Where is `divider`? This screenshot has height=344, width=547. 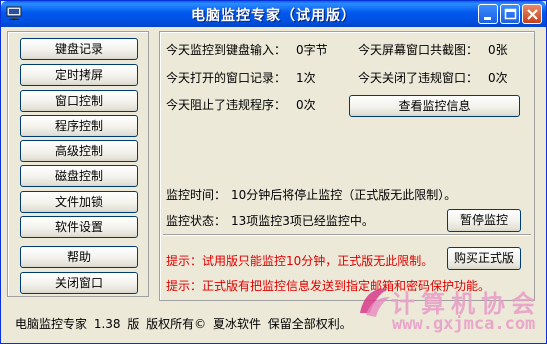 divider is located at coordinates (347, 235).